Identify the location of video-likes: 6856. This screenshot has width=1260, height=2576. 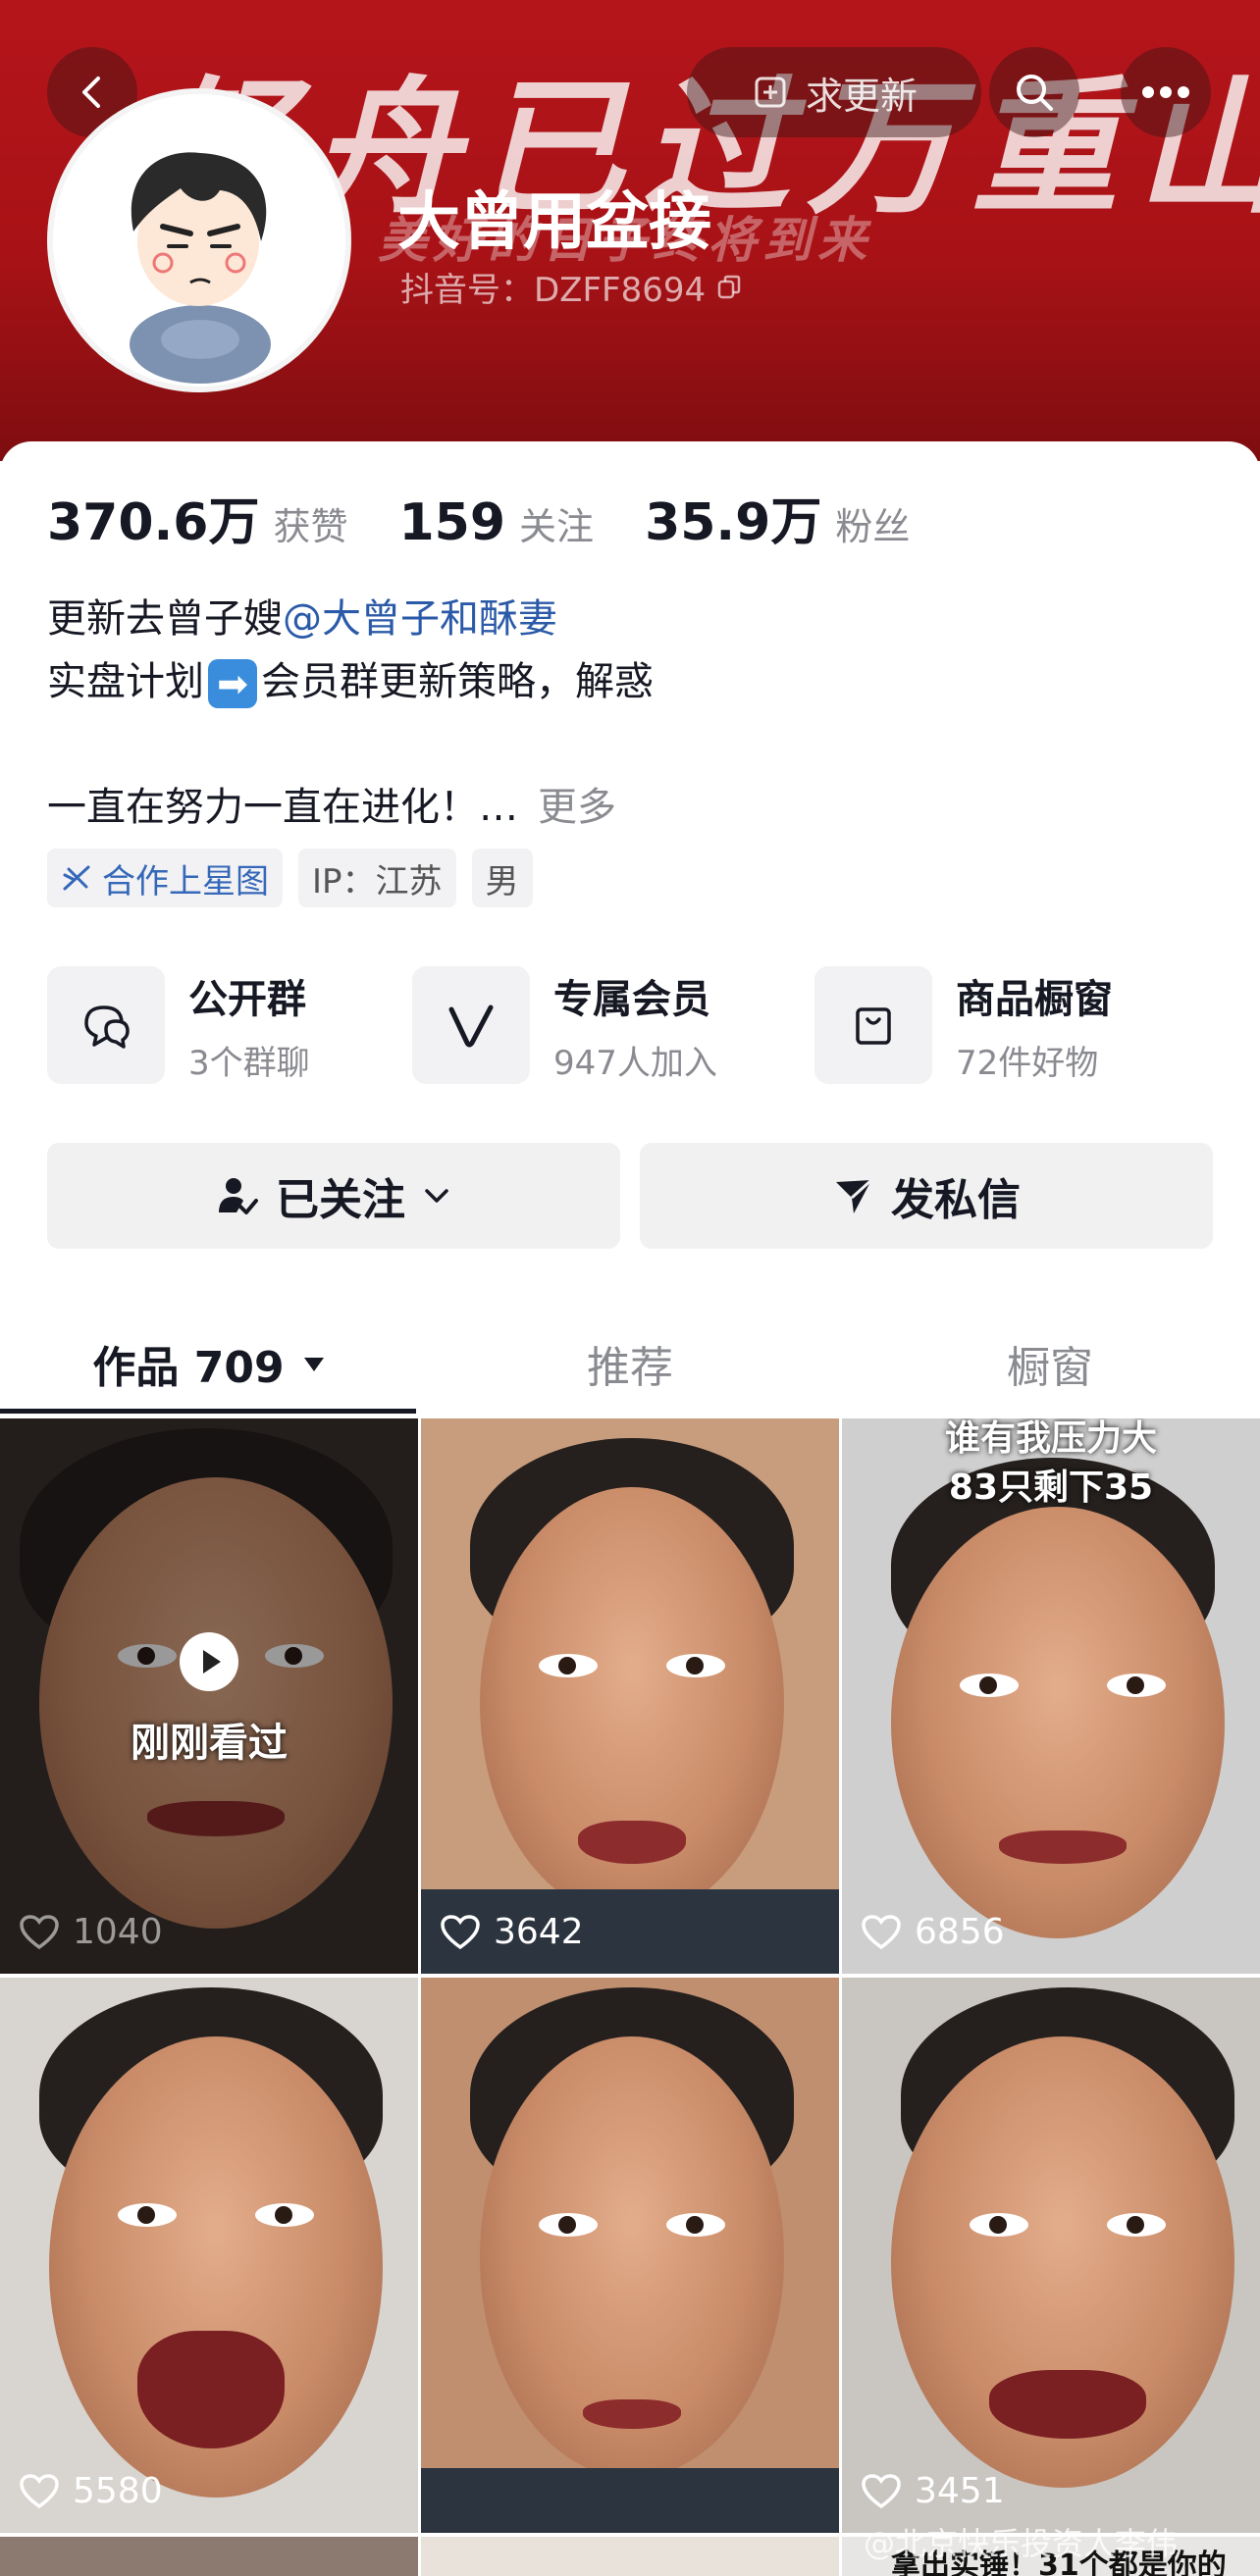
(933, 1932).